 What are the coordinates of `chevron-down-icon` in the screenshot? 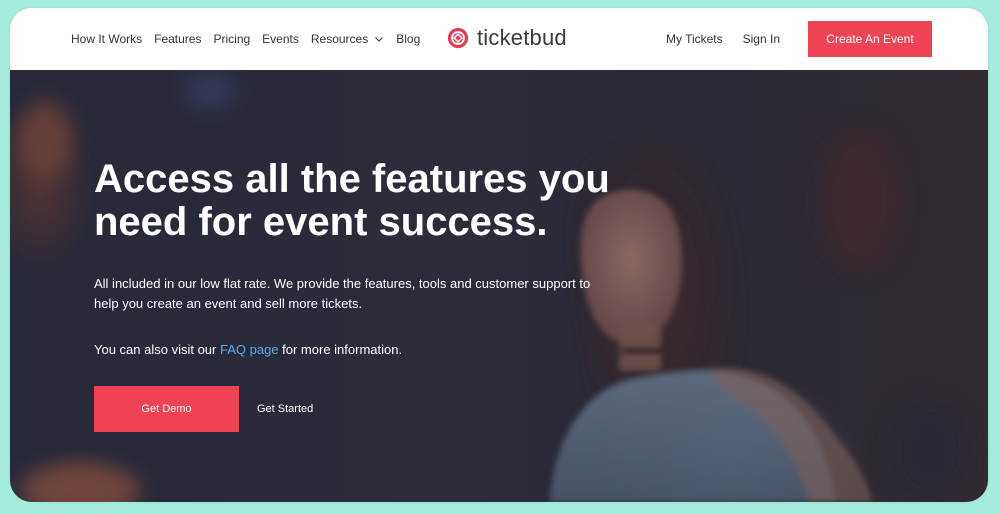 It's located at (379, 39).